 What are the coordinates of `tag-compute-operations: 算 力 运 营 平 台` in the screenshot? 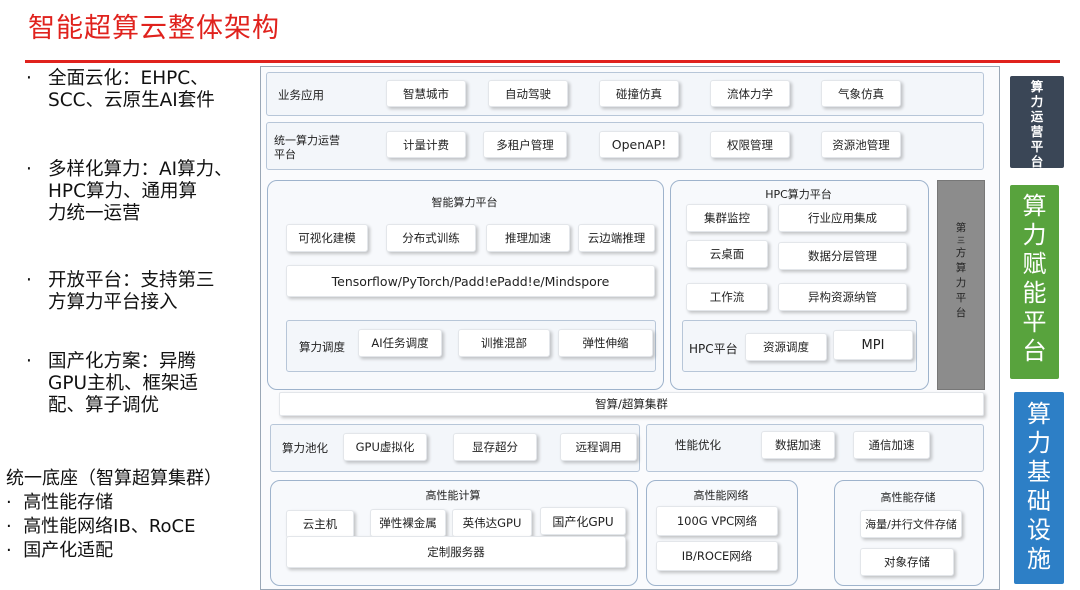 It's located at (1037, 122).